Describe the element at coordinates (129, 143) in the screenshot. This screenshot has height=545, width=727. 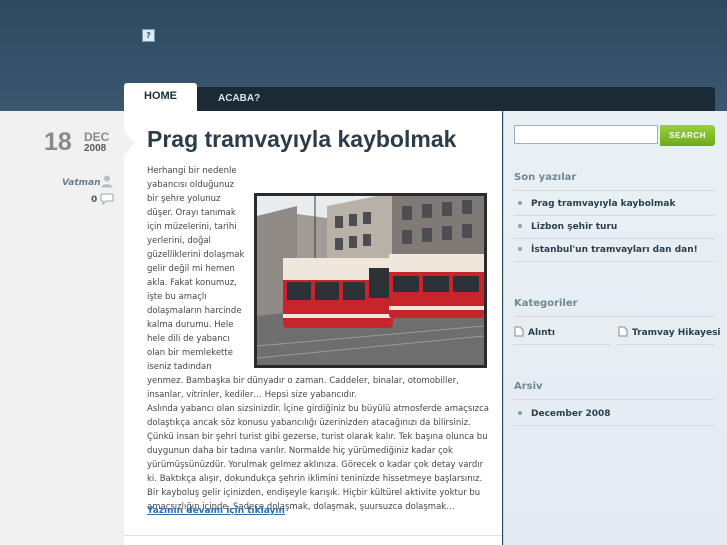
I see `date-notch` at that location.